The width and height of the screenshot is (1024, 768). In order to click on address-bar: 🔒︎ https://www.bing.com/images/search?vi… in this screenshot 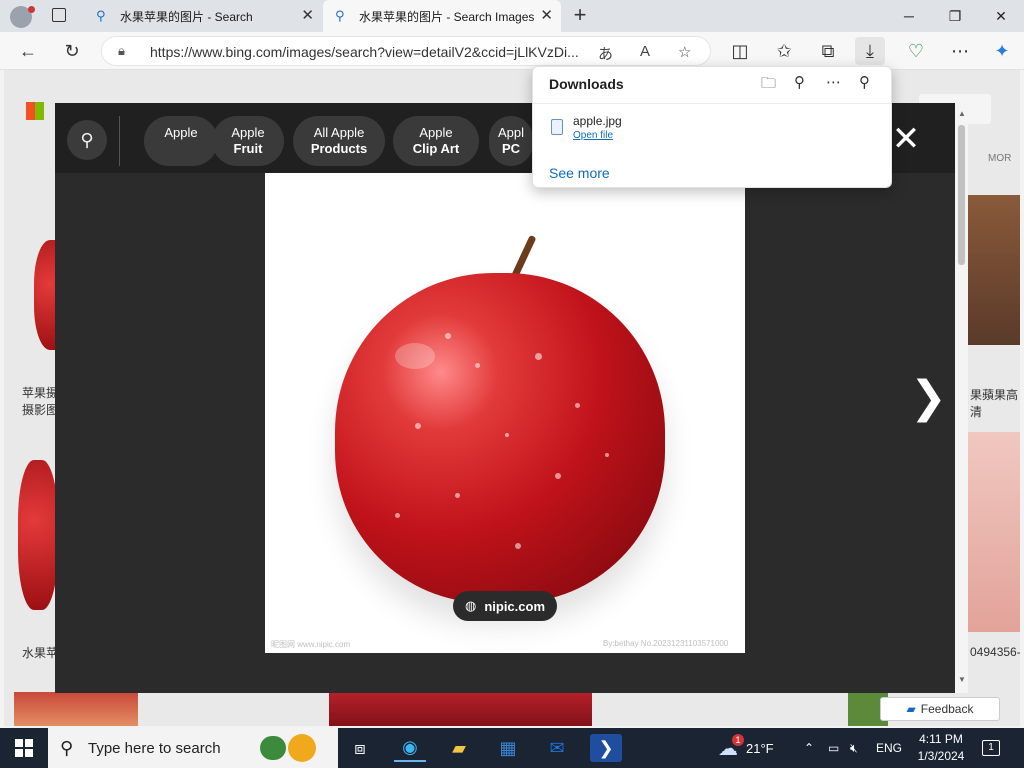, I will do `click(406, 51)`.